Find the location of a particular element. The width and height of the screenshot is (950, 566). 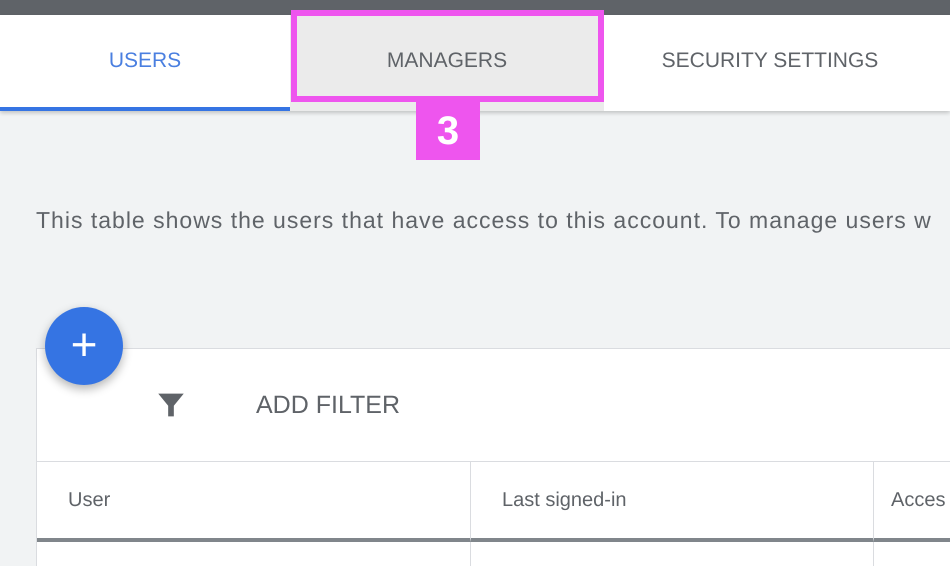

column-header: Last signed-in is located at coordinates (672, 502).